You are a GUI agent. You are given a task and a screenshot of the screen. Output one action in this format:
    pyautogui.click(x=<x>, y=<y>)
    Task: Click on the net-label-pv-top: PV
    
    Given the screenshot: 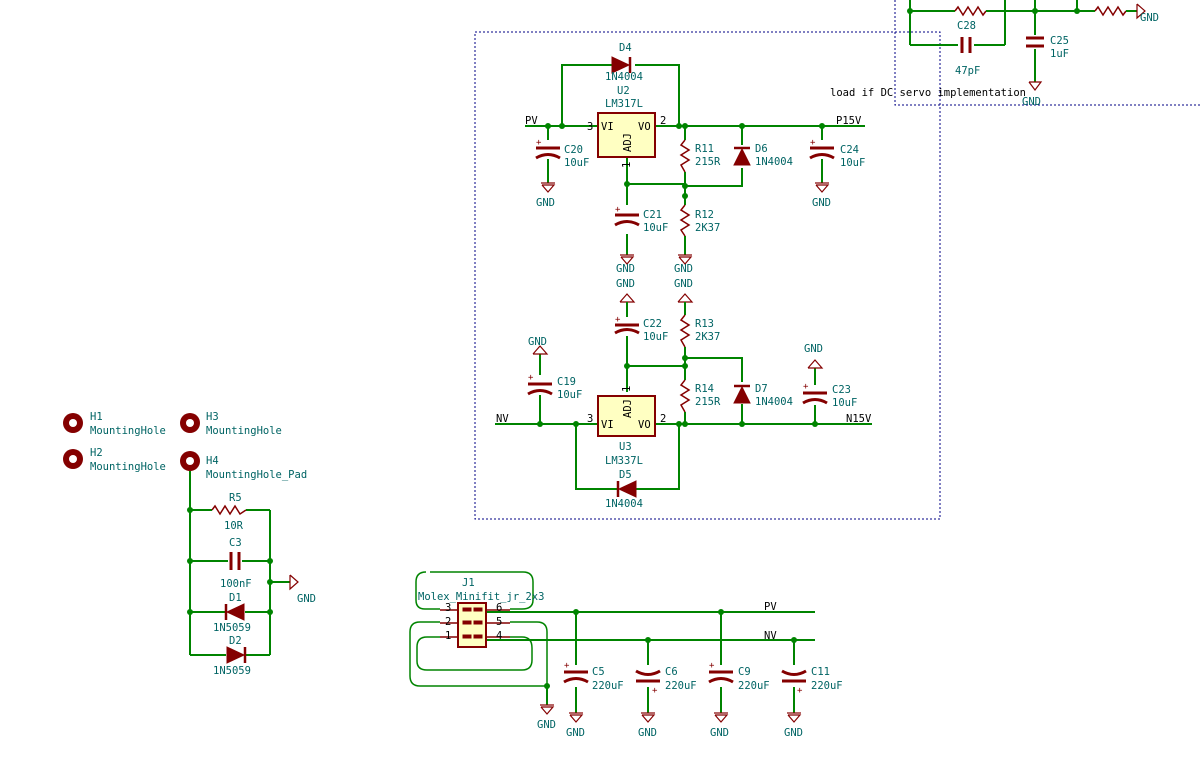 What is the action you would take?
    pyautogui.click(x=531, y=121)
    